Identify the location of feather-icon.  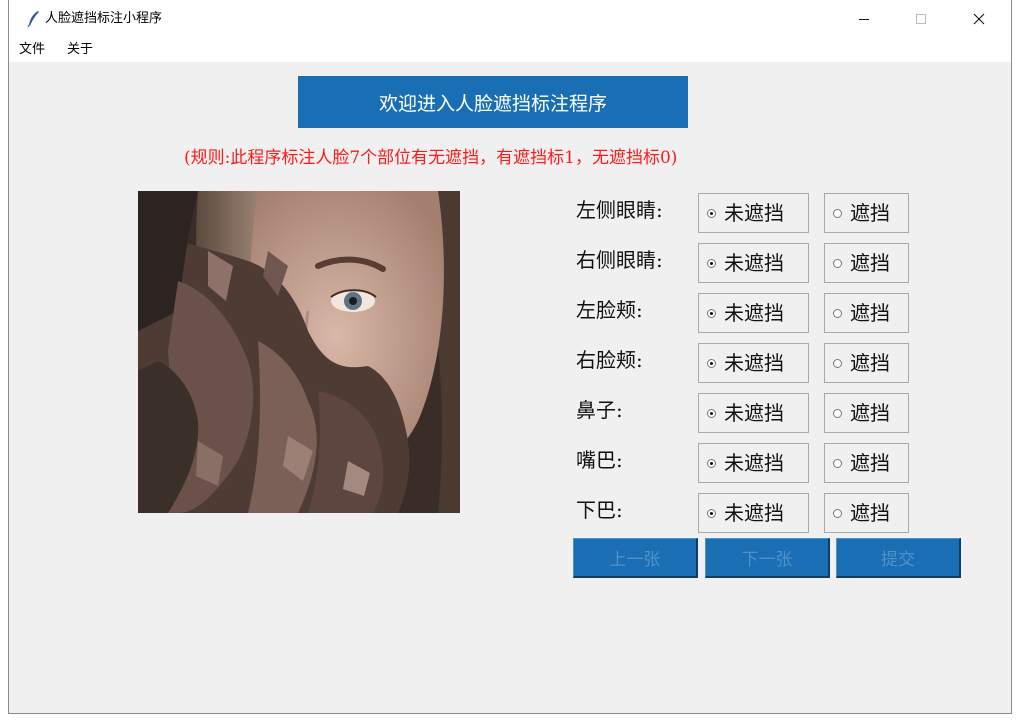
(33, 19).